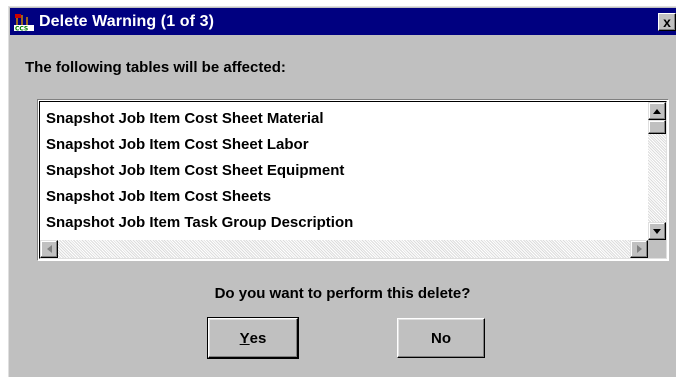 This screenshot has height=377, width=676. Describe the element at coordinates (657, 171) in the screenshot. I see `vertical-scrollbar` at that location.